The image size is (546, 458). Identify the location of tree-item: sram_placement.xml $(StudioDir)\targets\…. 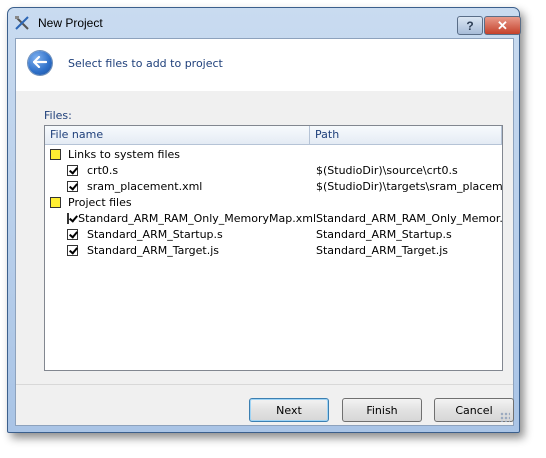
(273, 186).